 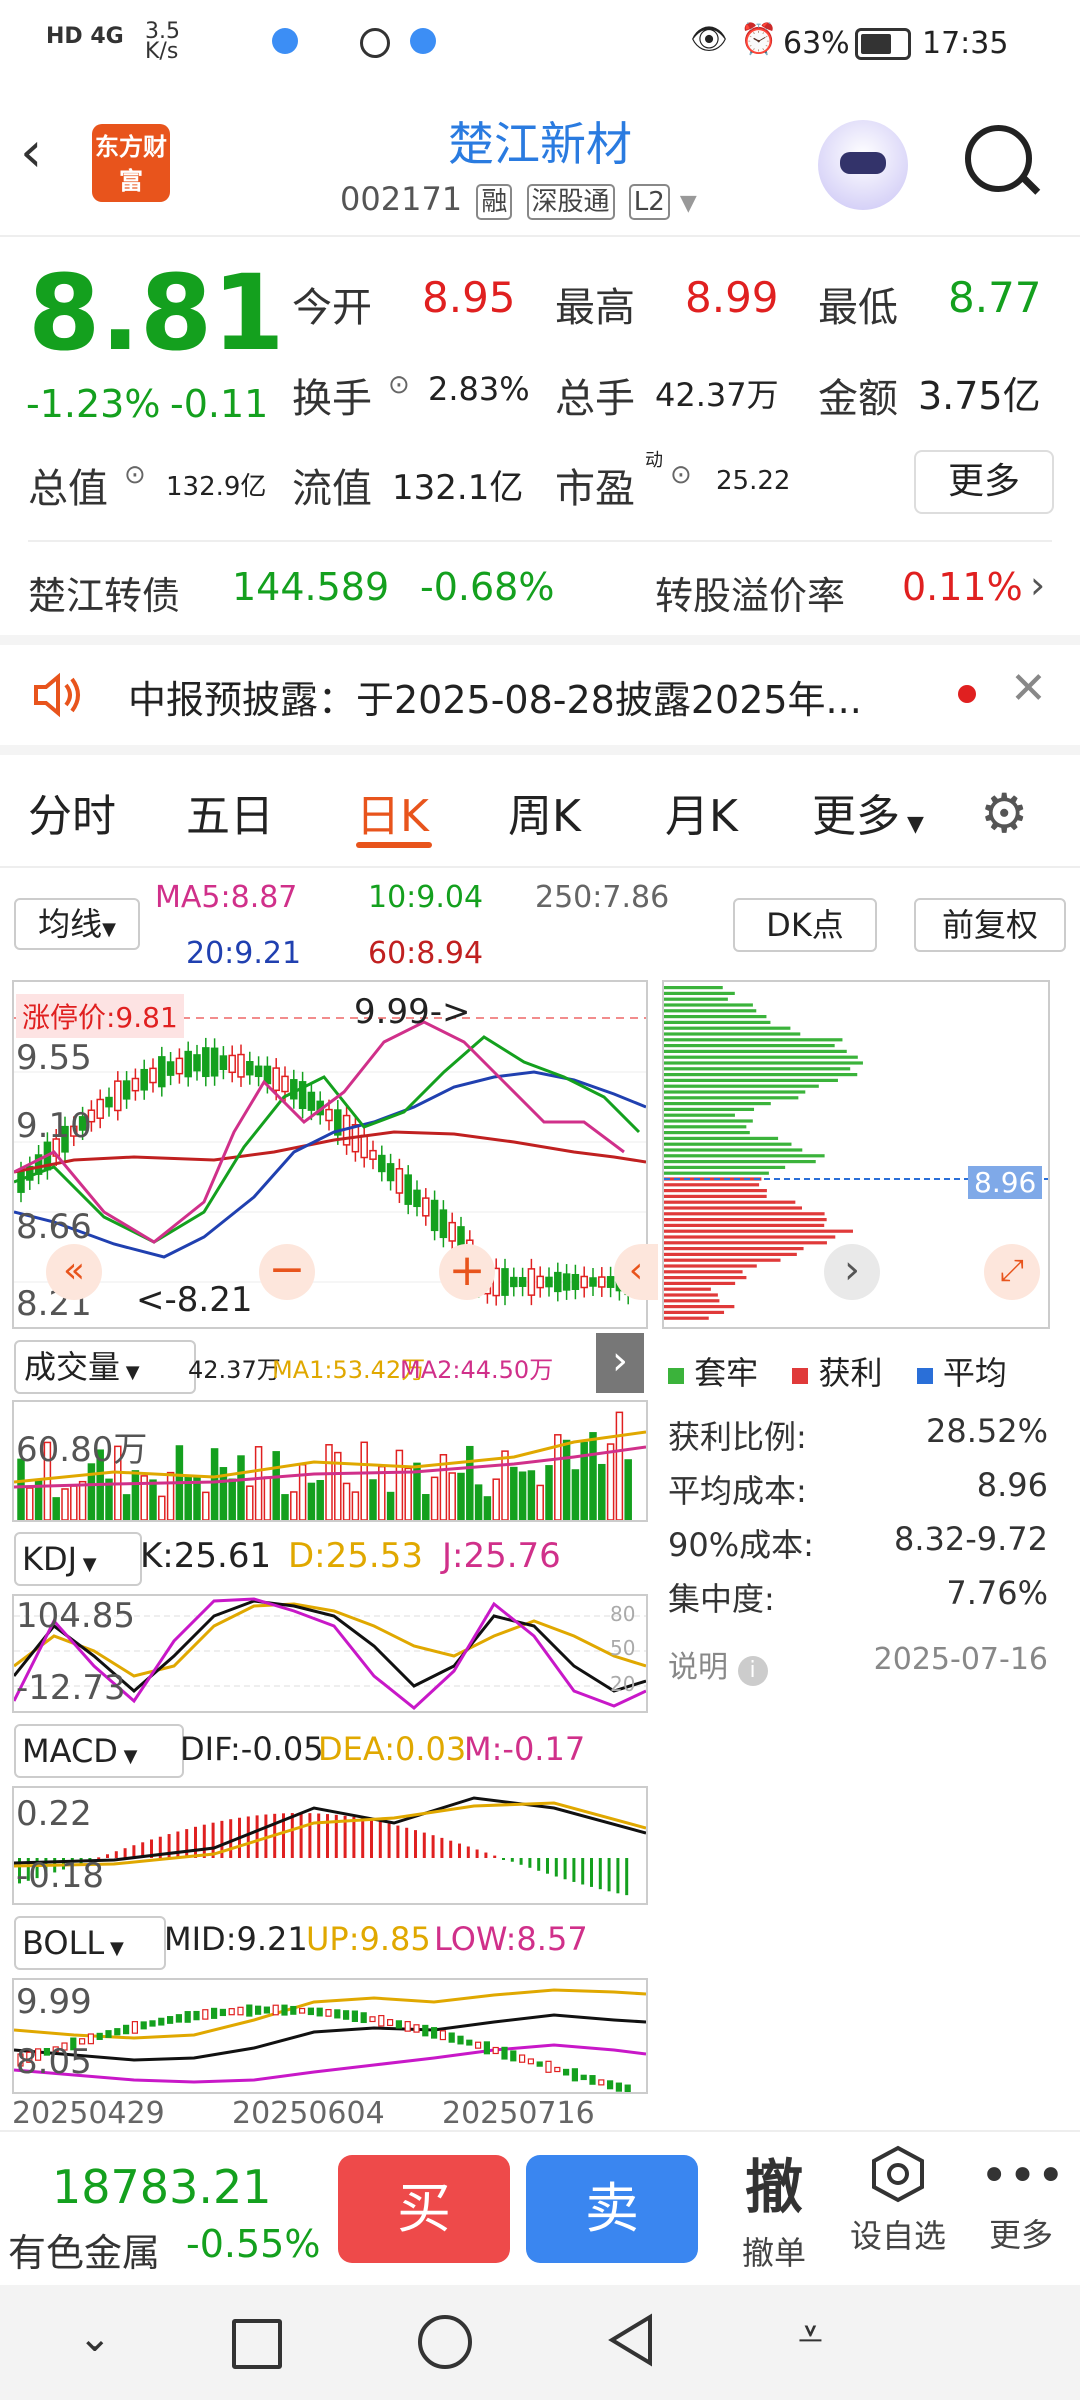 I want to click on gear-icon: ⚙, so click(x=1004, y=813).